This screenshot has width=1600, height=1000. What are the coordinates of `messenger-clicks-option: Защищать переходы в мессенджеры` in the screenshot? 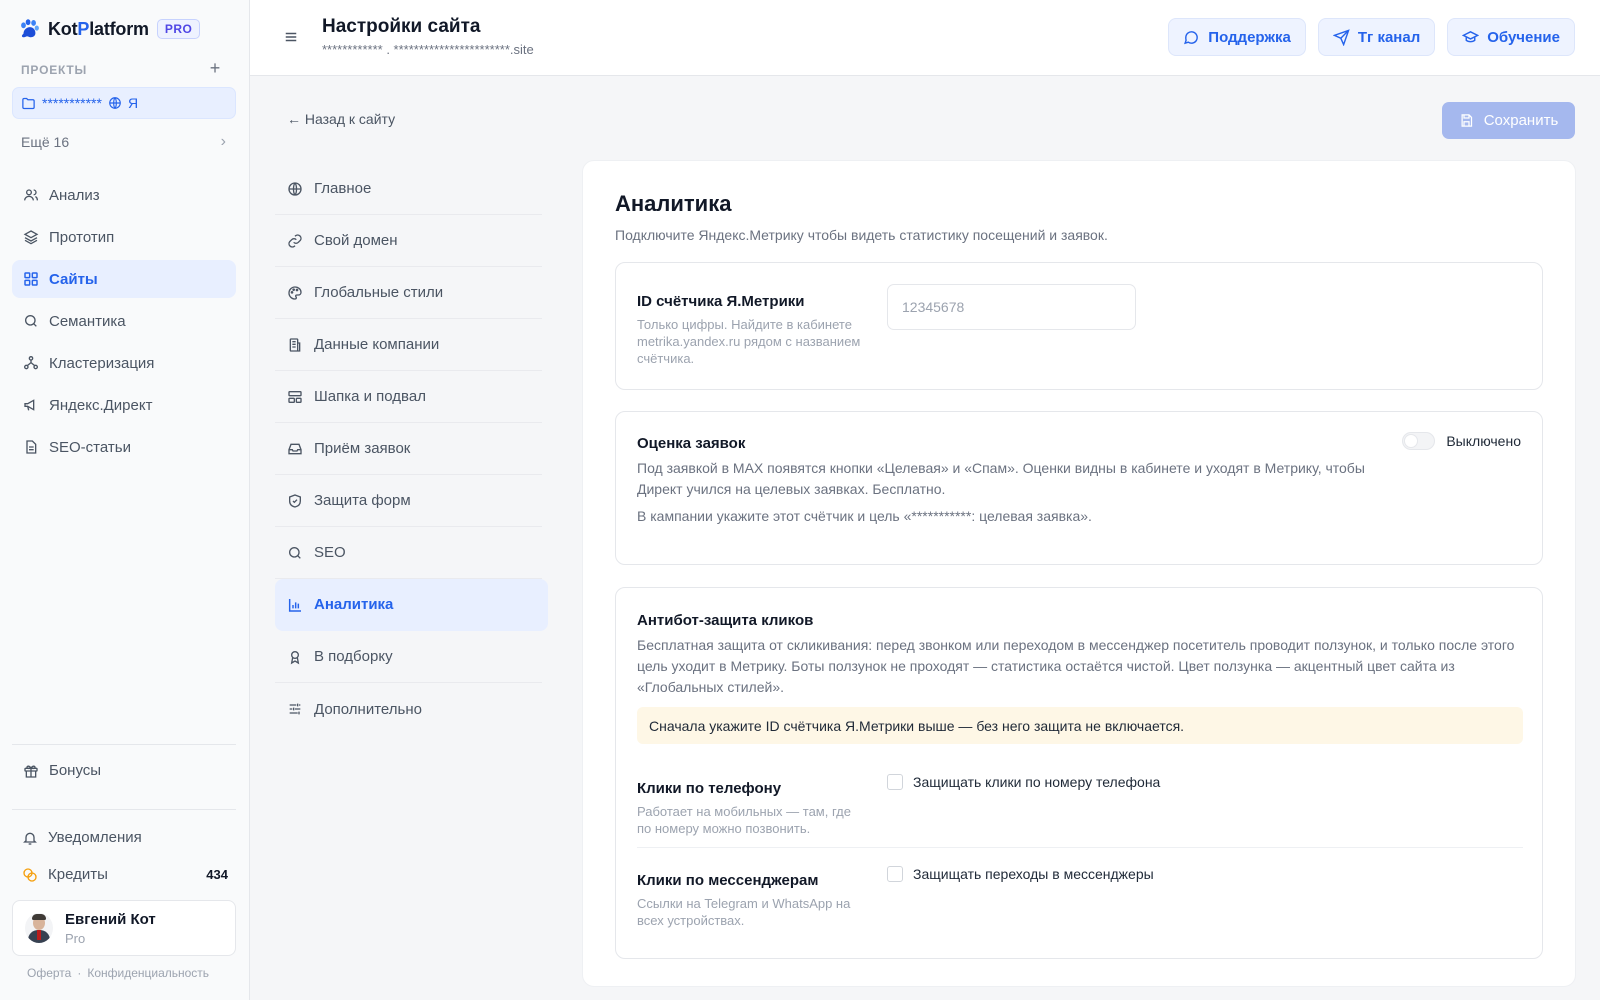 It's located at (1020, 874).